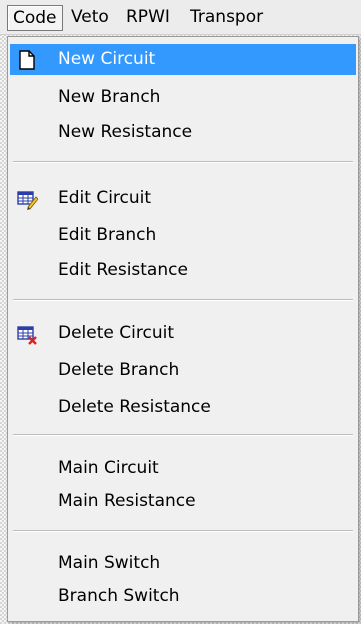  I want to click on menu-item-label: Delete Branch, so click(119, 370).